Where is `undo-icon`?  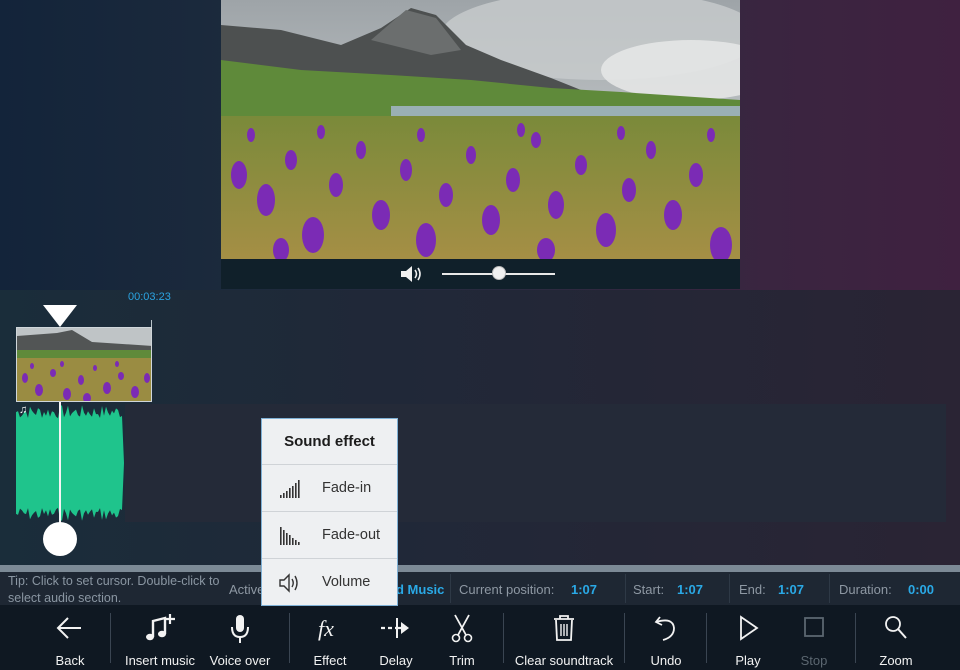
undo-icon is located at coordinates (666, 631).